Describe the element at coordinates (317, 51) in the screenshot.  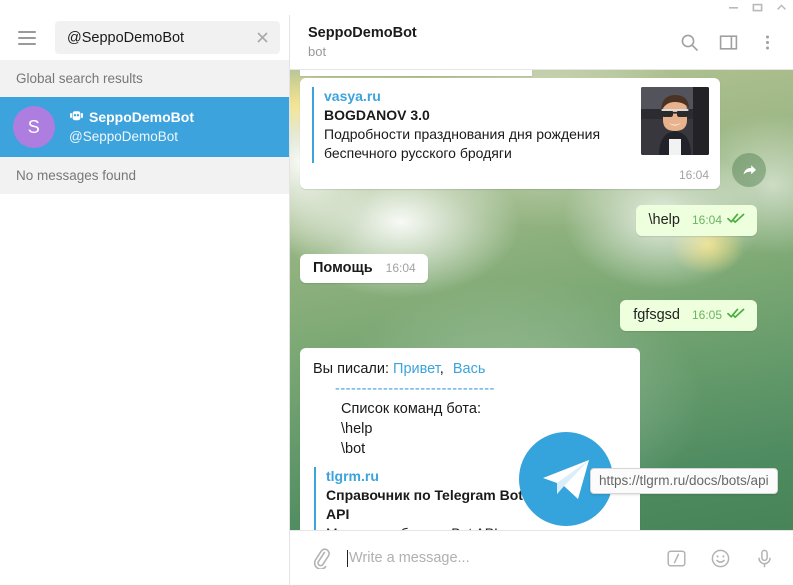
I see `chat-subtitle: bot` at that location.